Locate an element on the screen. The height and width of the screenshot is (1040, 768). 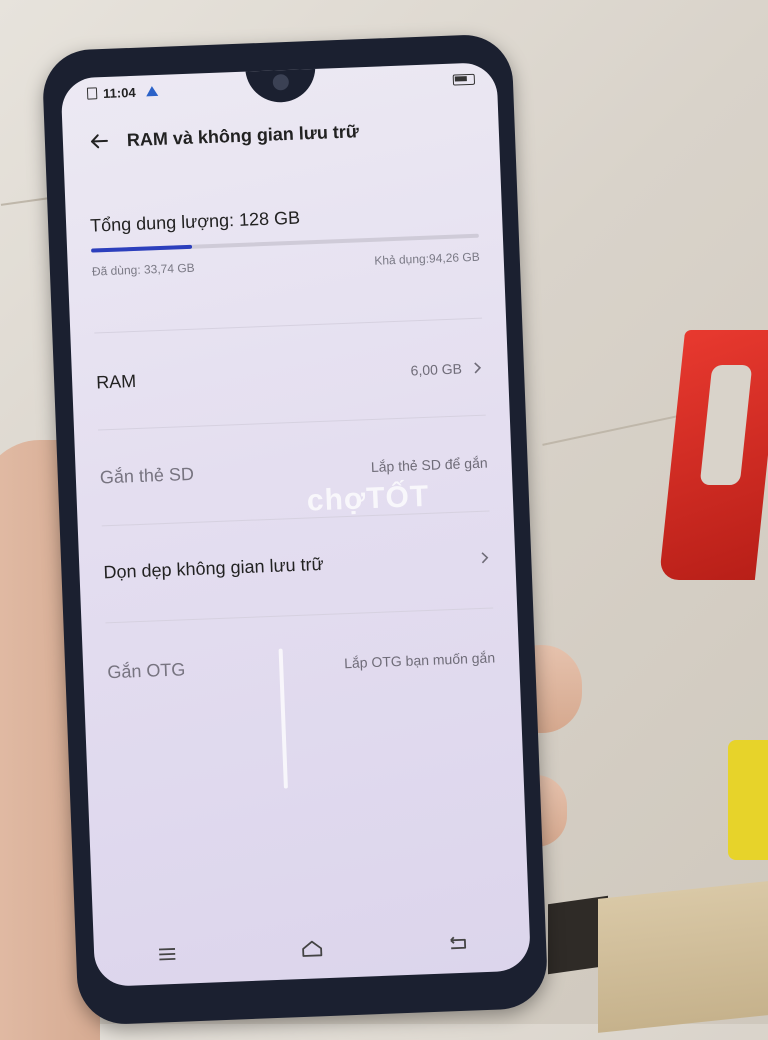
navigation-bar is located at coordinates (311, 948).